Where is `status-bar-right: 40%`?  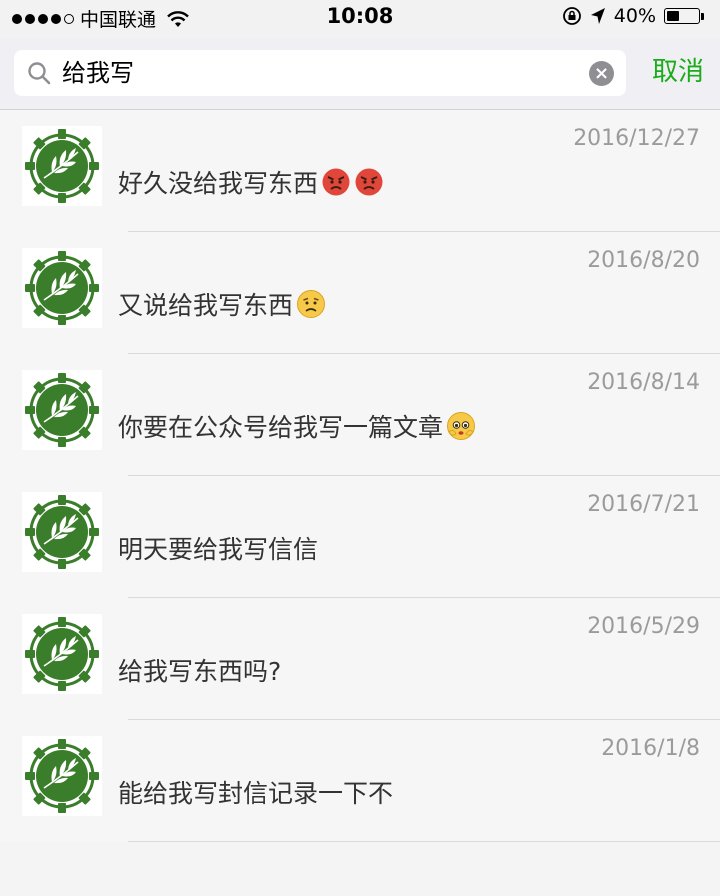 status-bar-right: 40% is located at coordinates (634, 16).